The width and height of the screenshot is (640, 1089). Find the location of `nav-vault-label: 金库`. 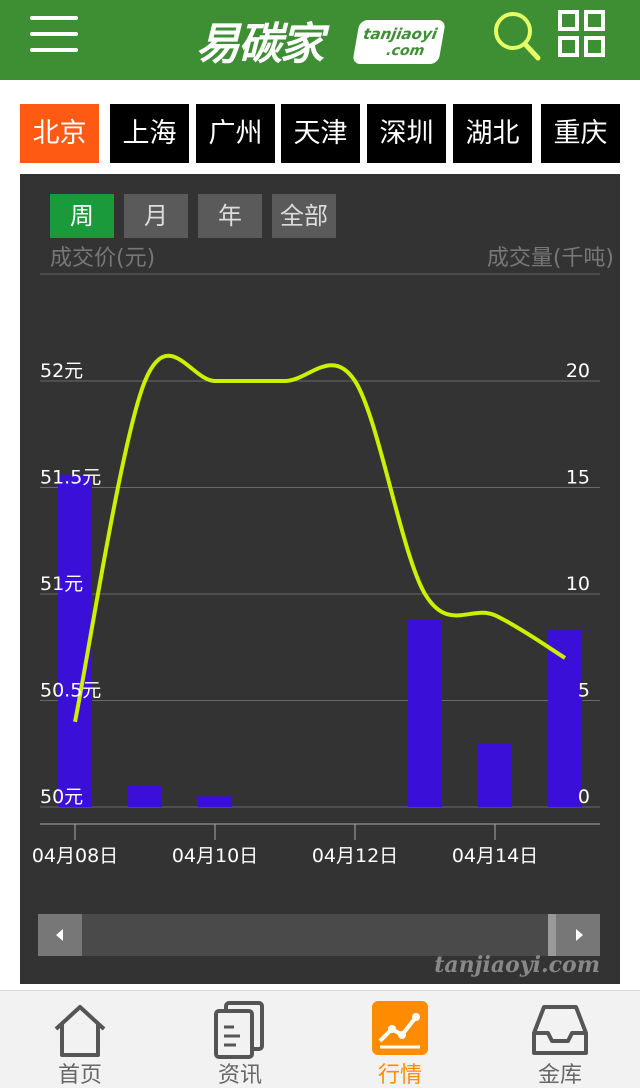

nav-vault-label: 金库 is located at coordinates (559, 1075).